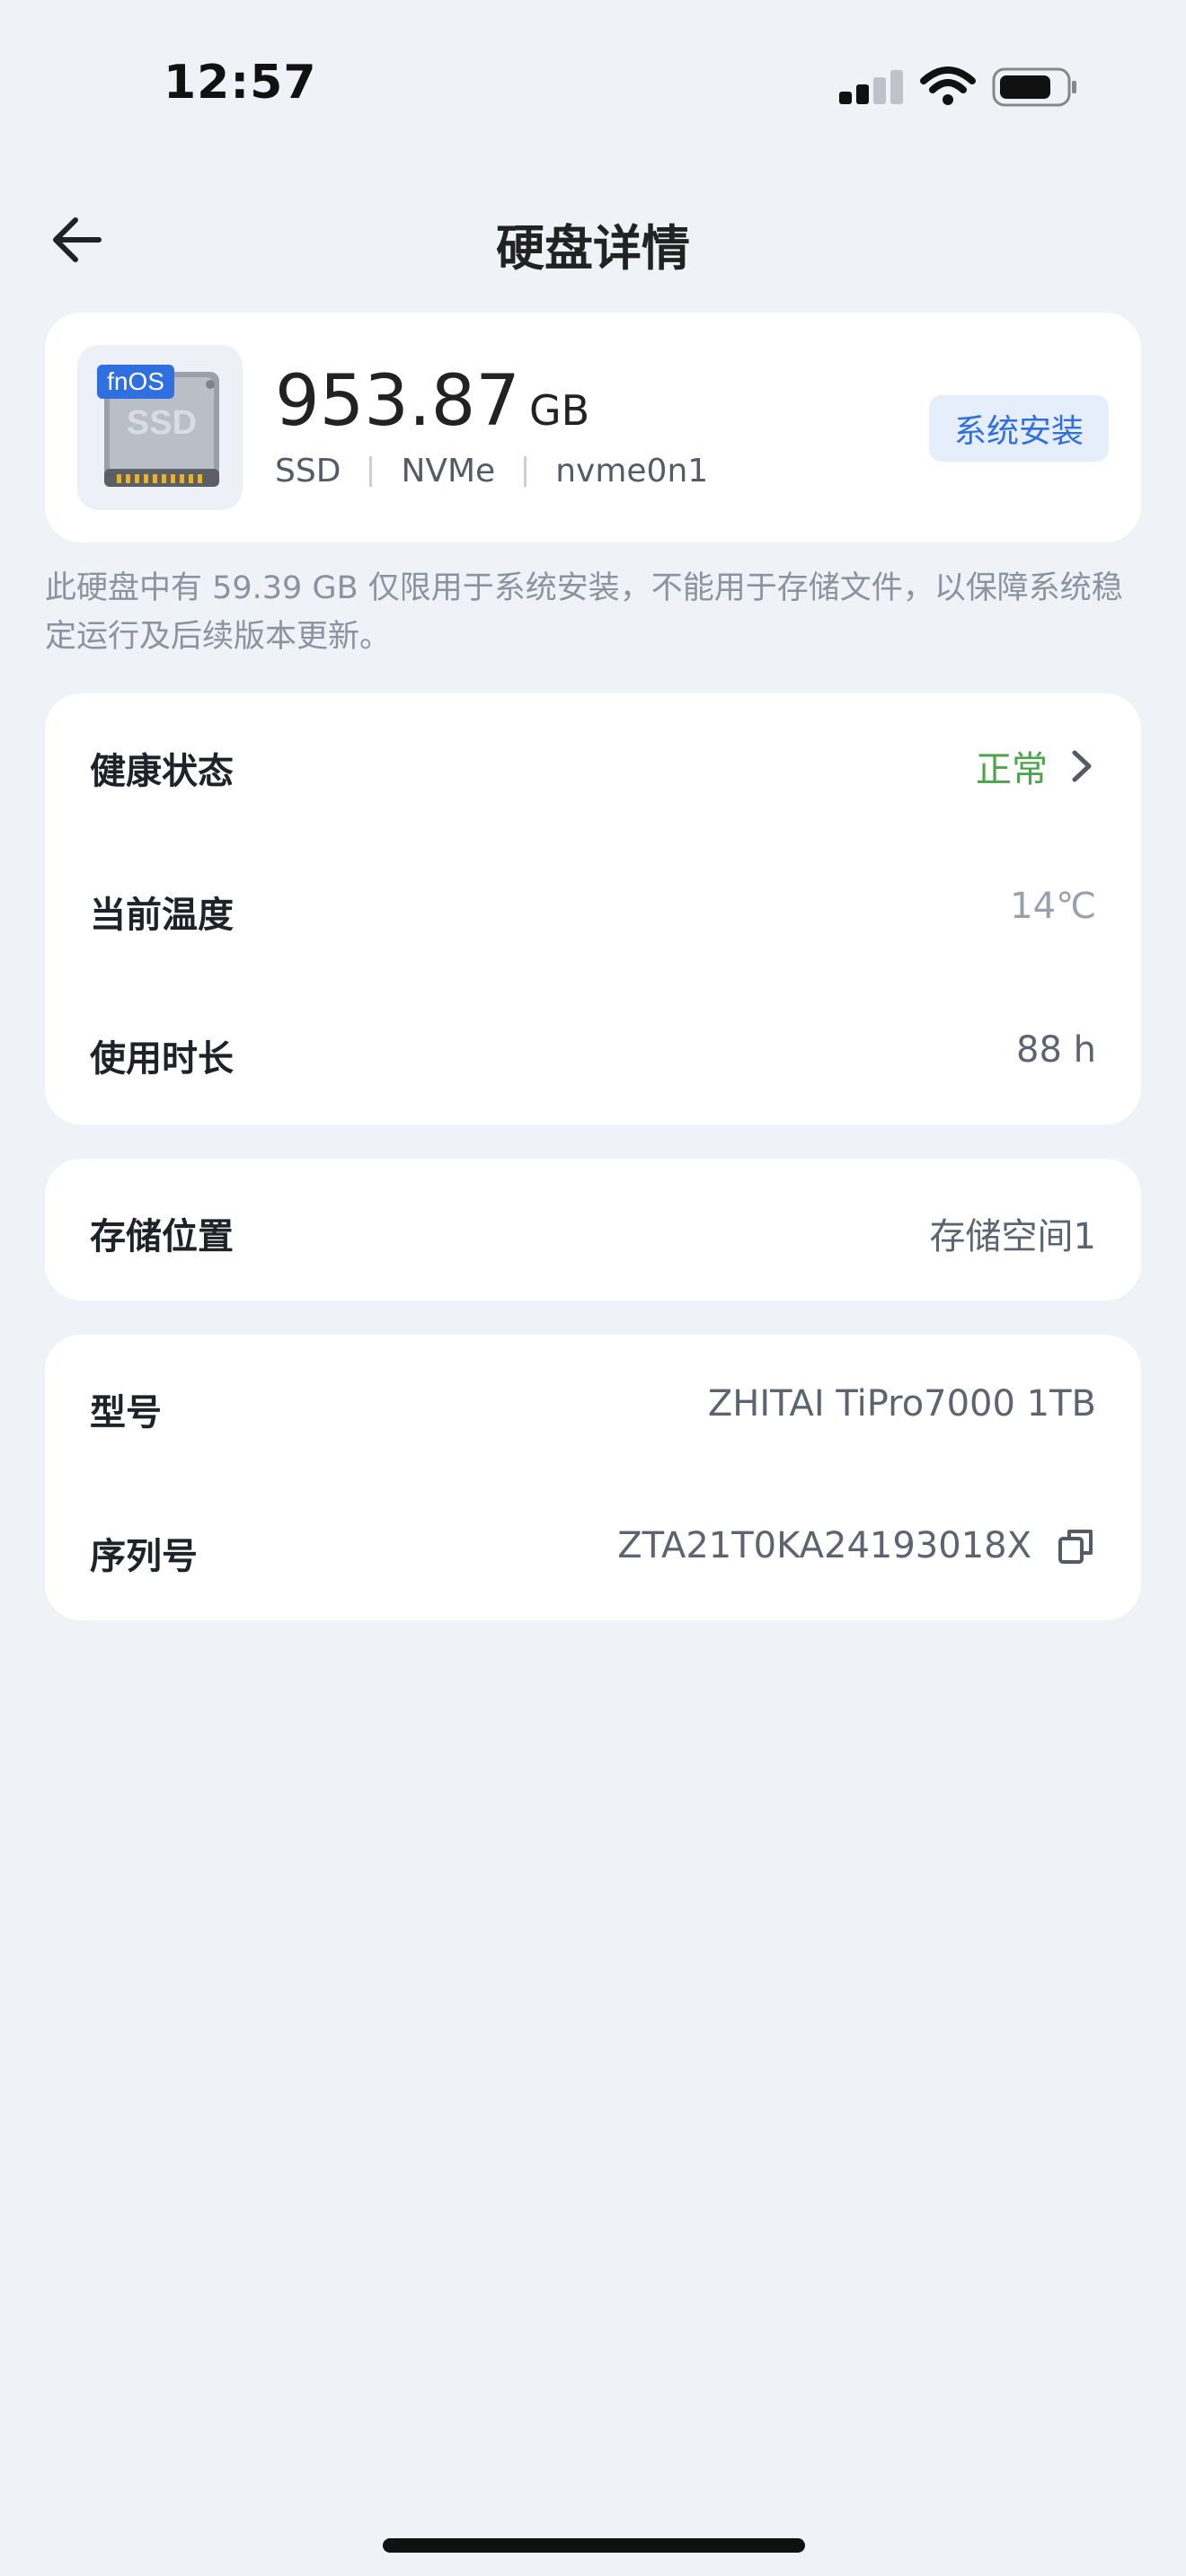 Image resolution: width=1186 pixels, height=2576 pixels. Describe the element at coordinates (308, 471) in the screenshot. I see `tag-type: SSD` at that location.